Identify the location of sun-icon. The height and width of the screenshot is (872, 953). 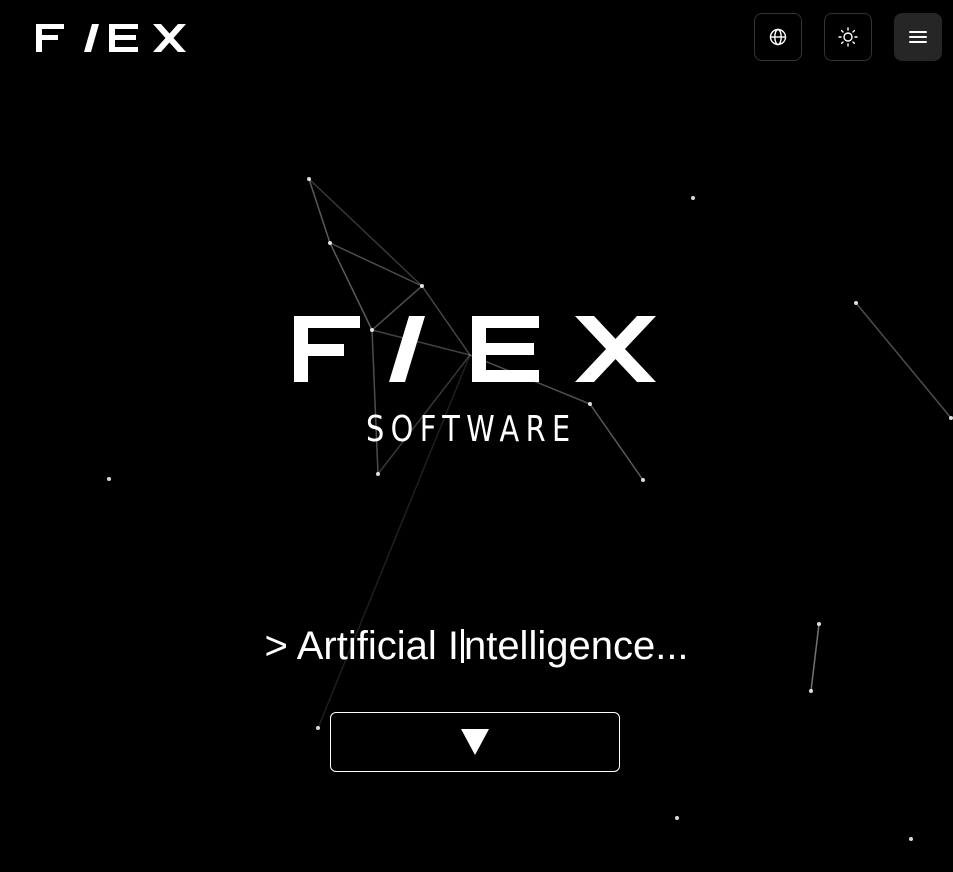
(848, 37).